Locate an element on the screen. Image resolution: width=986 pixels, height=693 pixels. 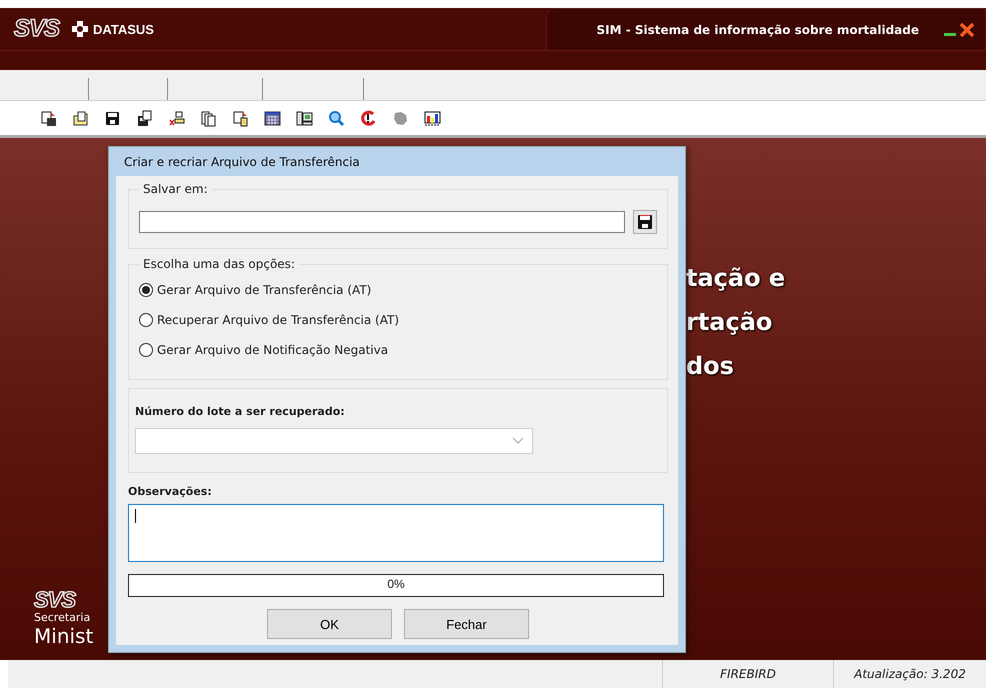
progress-reading: 0% is located at coordinates (396, 584).